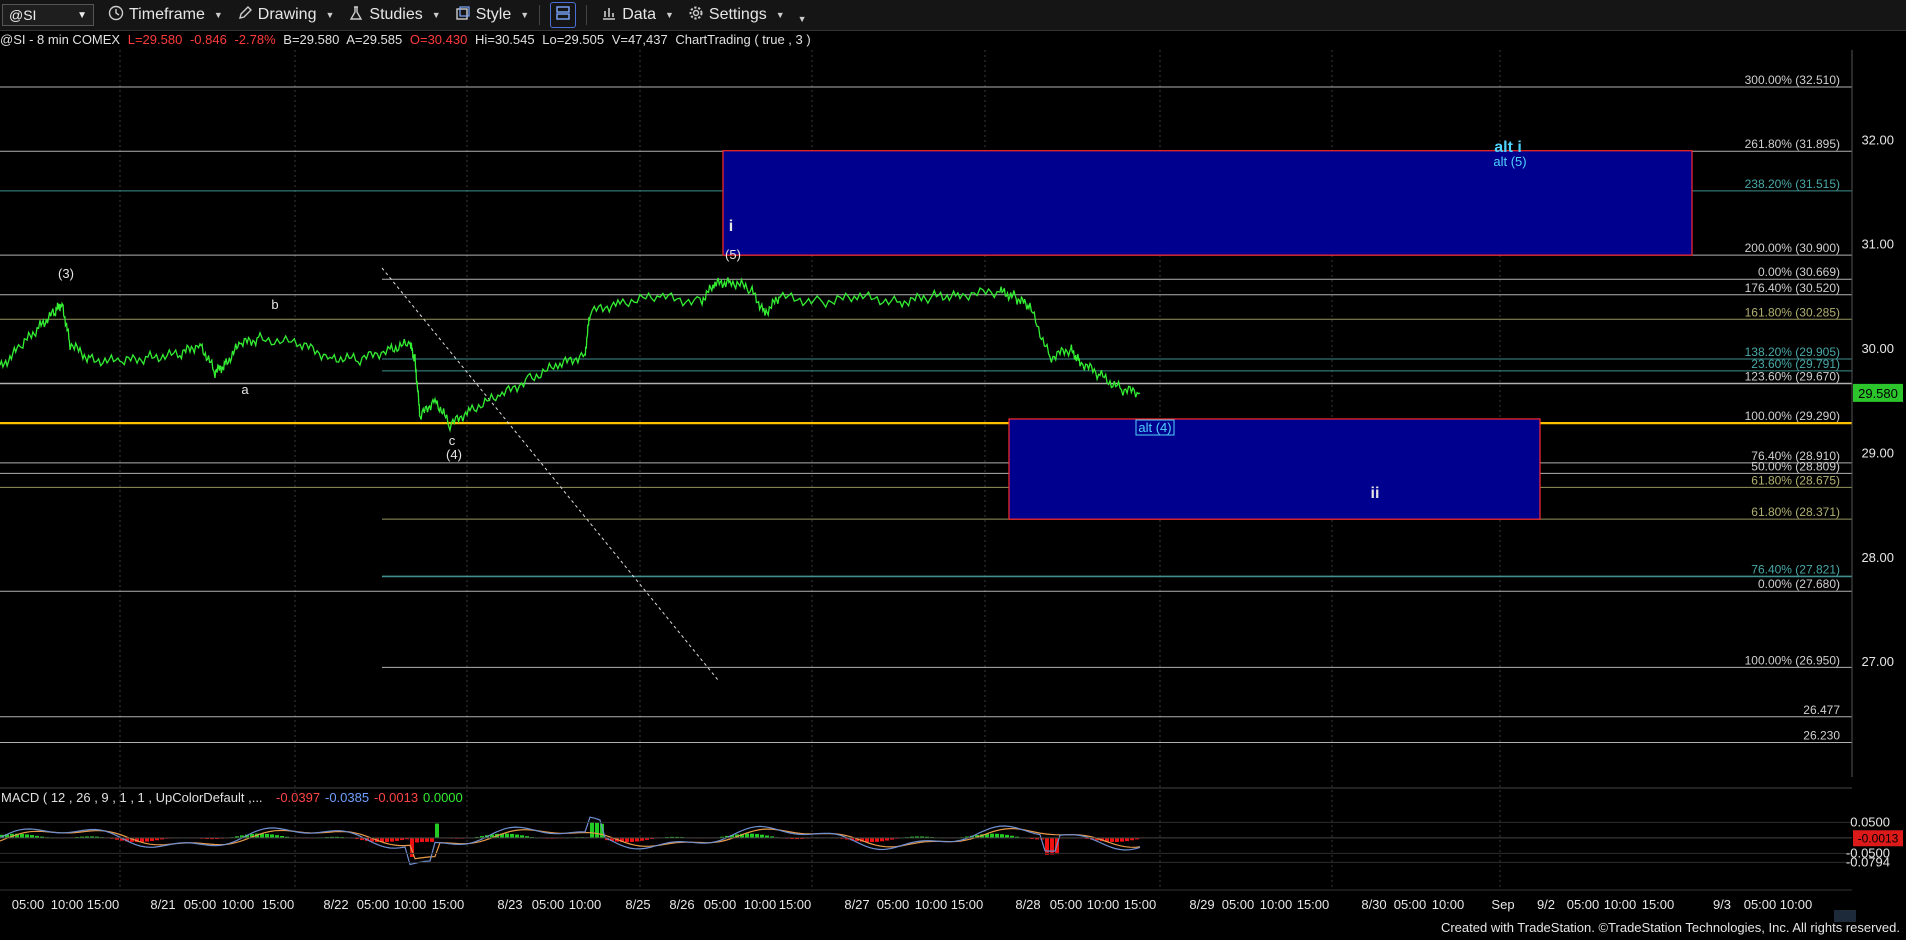 This screenshot has height=940, width=1906. What do you see at coordinates (1795, 480) in the screenshot?
I see `fib-level-label: 61.80% (28.675)` at bounding box center [1795, 480].